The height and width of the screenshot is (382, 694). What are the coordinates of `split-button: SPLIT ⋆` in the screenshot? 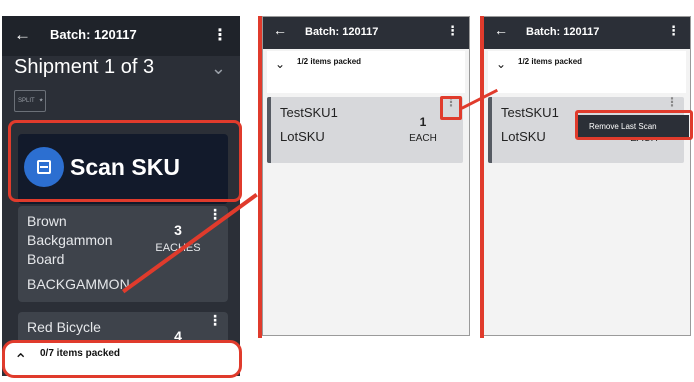 It's located at (30, 101).